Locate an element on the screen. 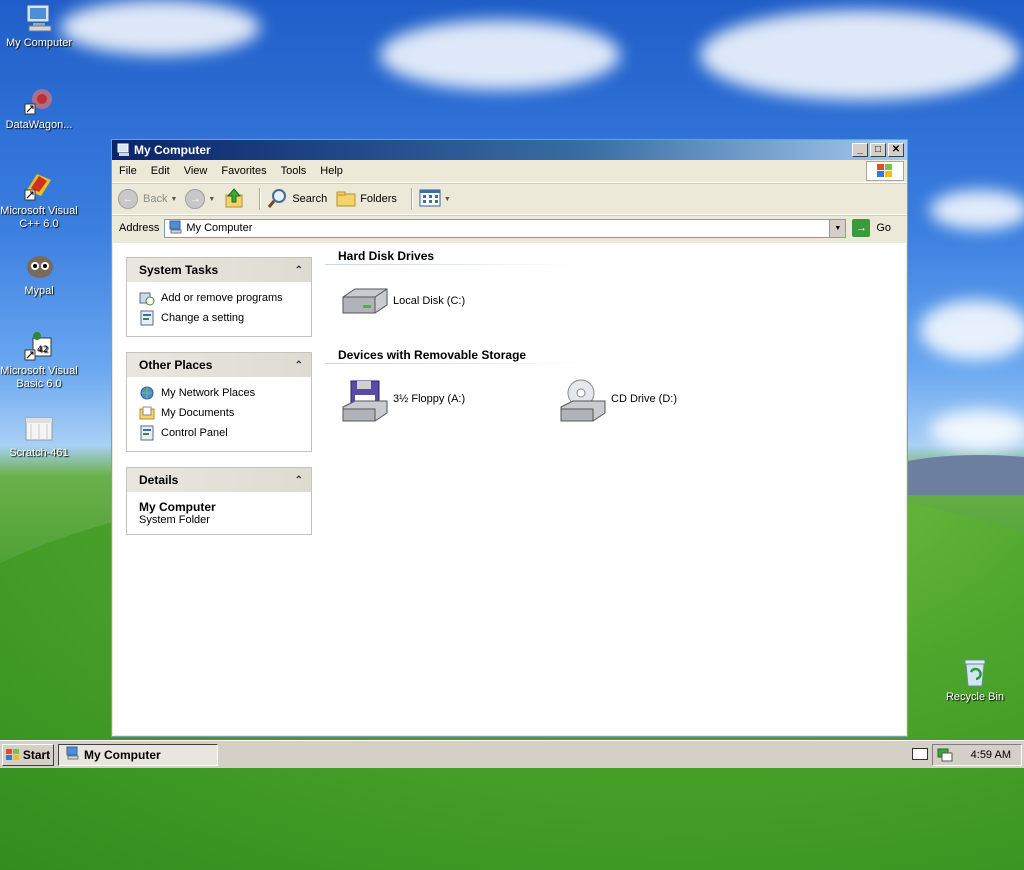 The height and width of the screenshot is (870, 1024). place-control-panel: Control Panel is located at coordinates (220, 433).